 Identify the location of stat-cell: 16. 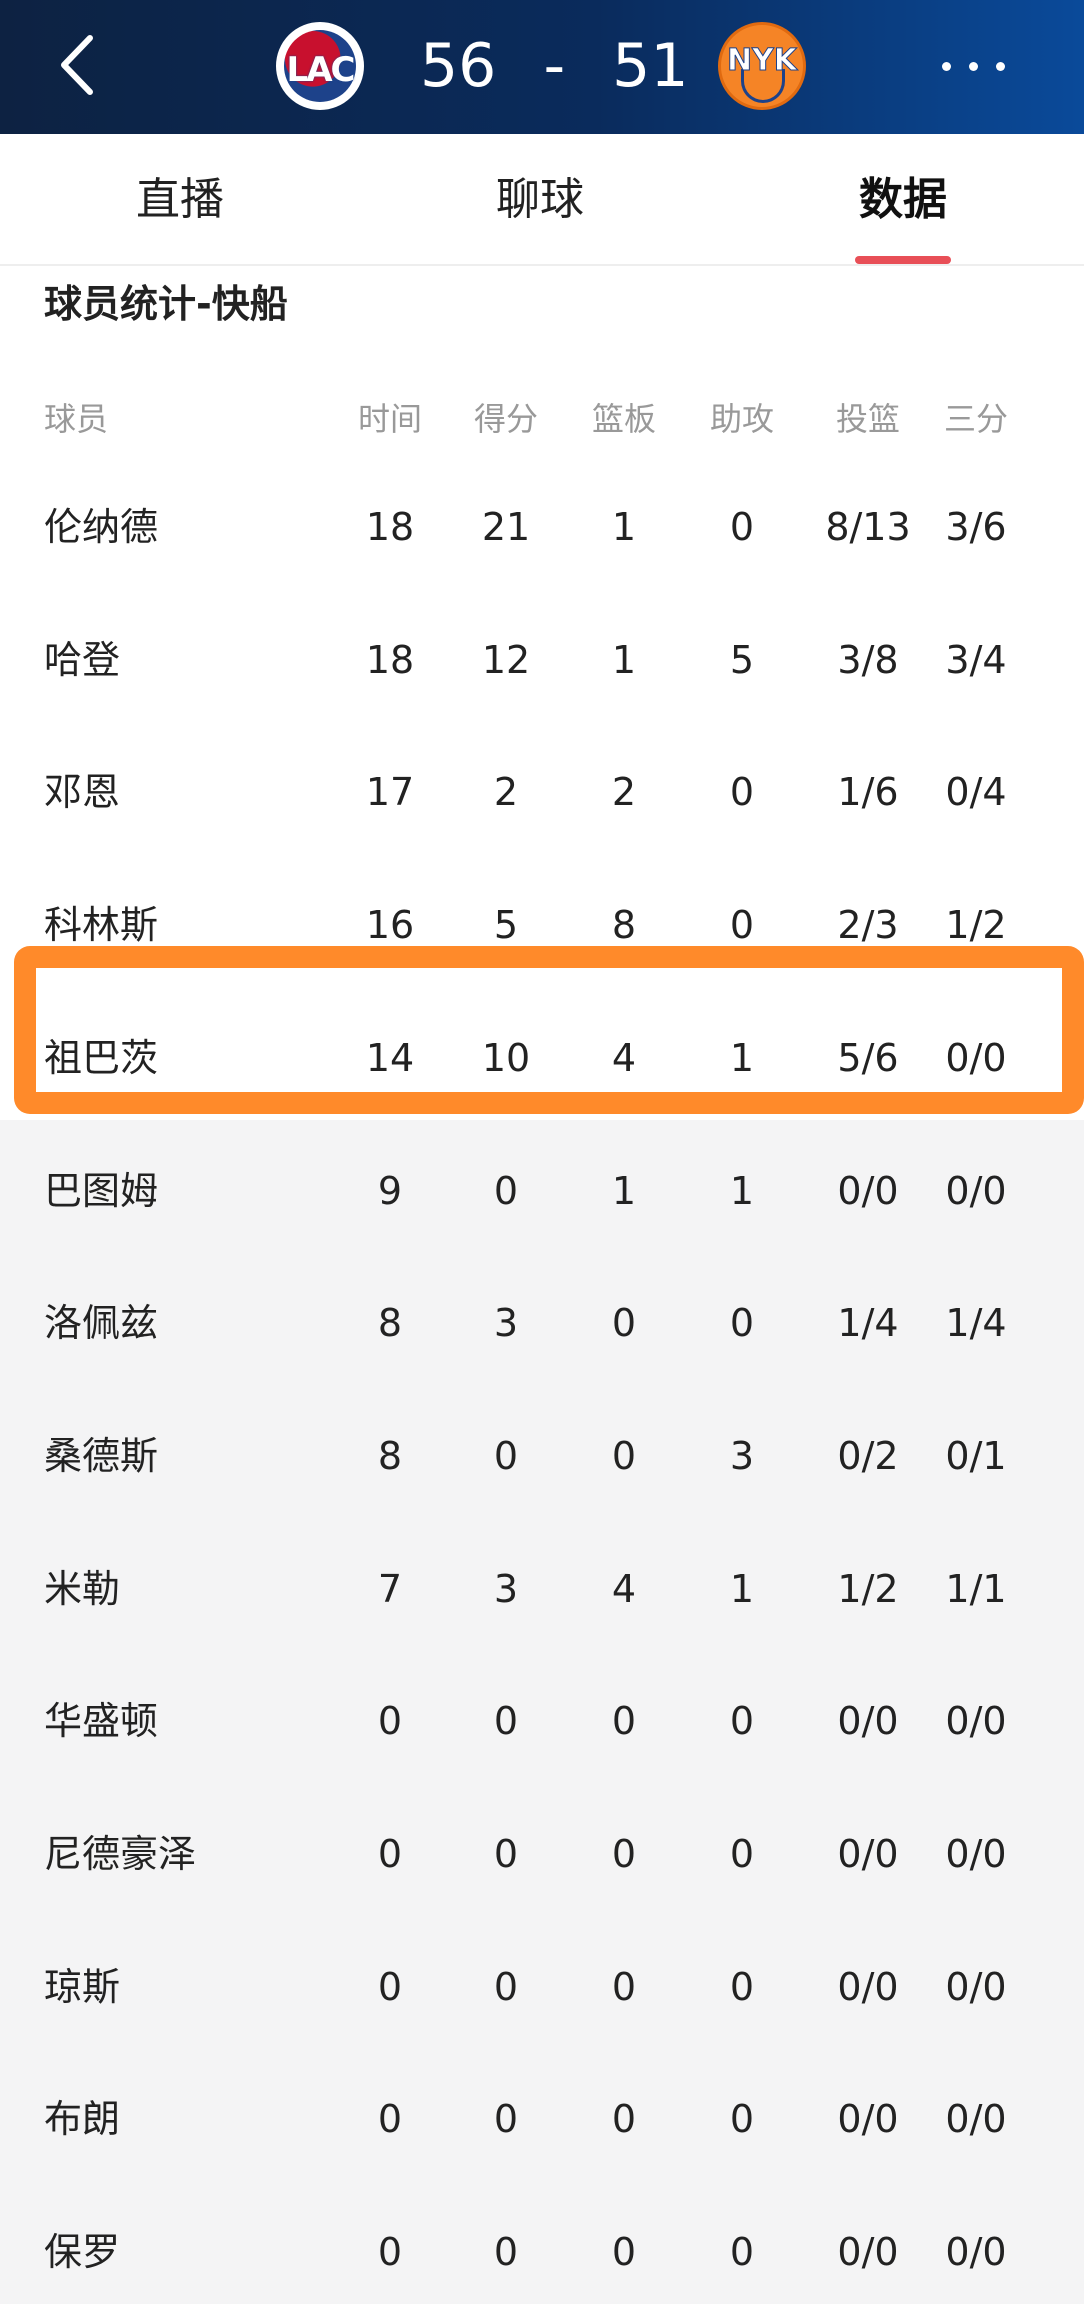
(390, 925).